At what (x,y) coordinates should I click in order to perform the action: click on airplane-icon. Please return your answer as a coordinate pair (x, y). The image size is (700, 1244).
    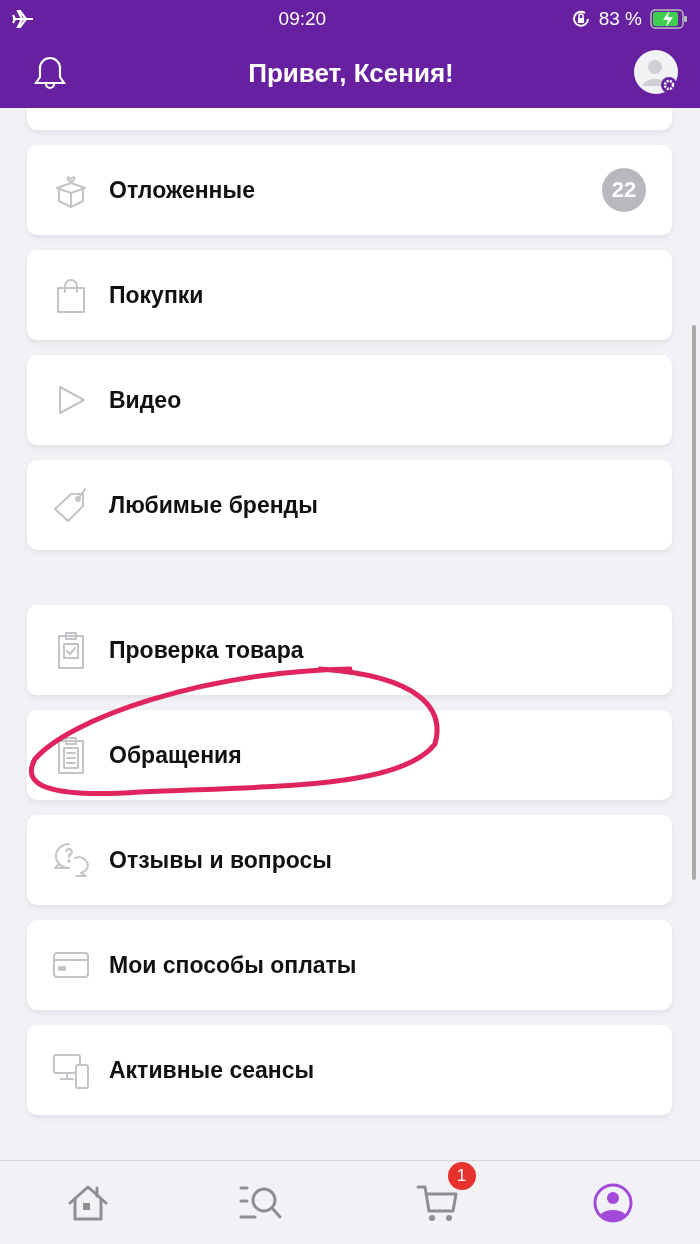
    Looking at the image, I should click on (23, 19).